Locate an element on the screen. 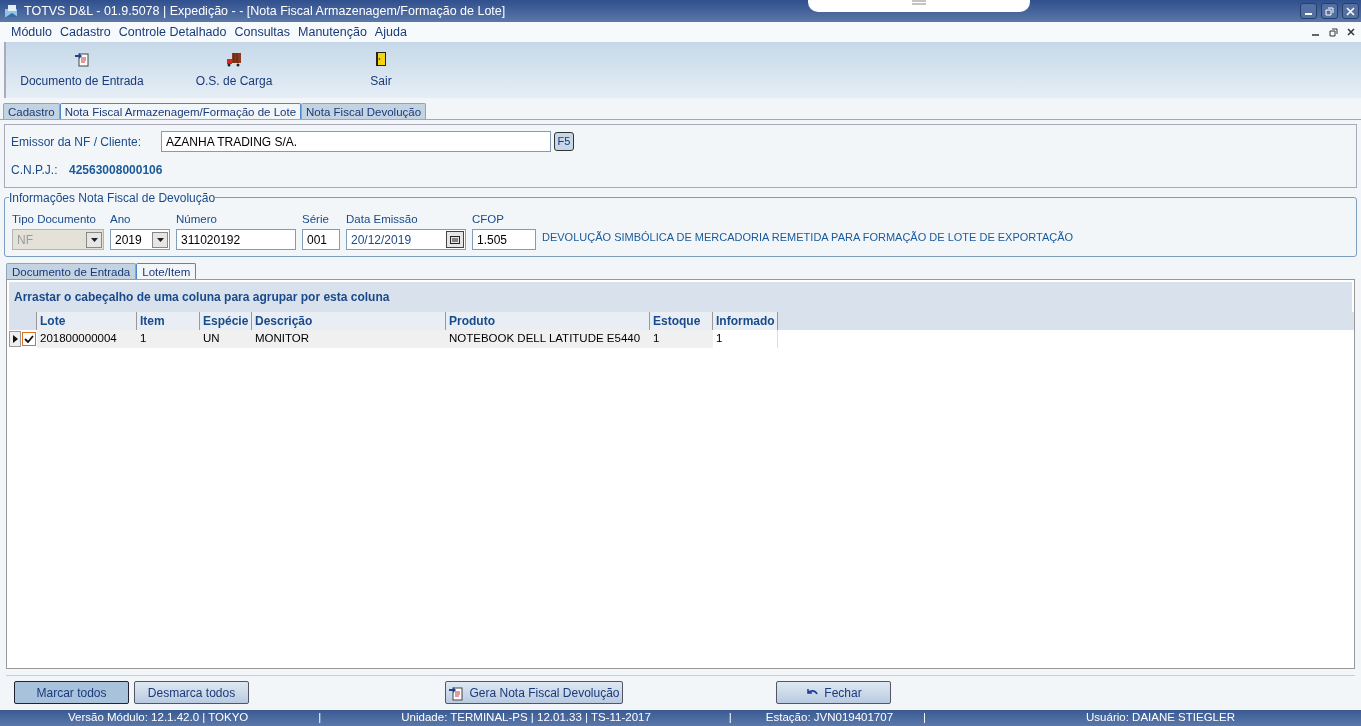 This screenshot has height=726, width=1361. drawer-handle is located at coordinates (919, 6).